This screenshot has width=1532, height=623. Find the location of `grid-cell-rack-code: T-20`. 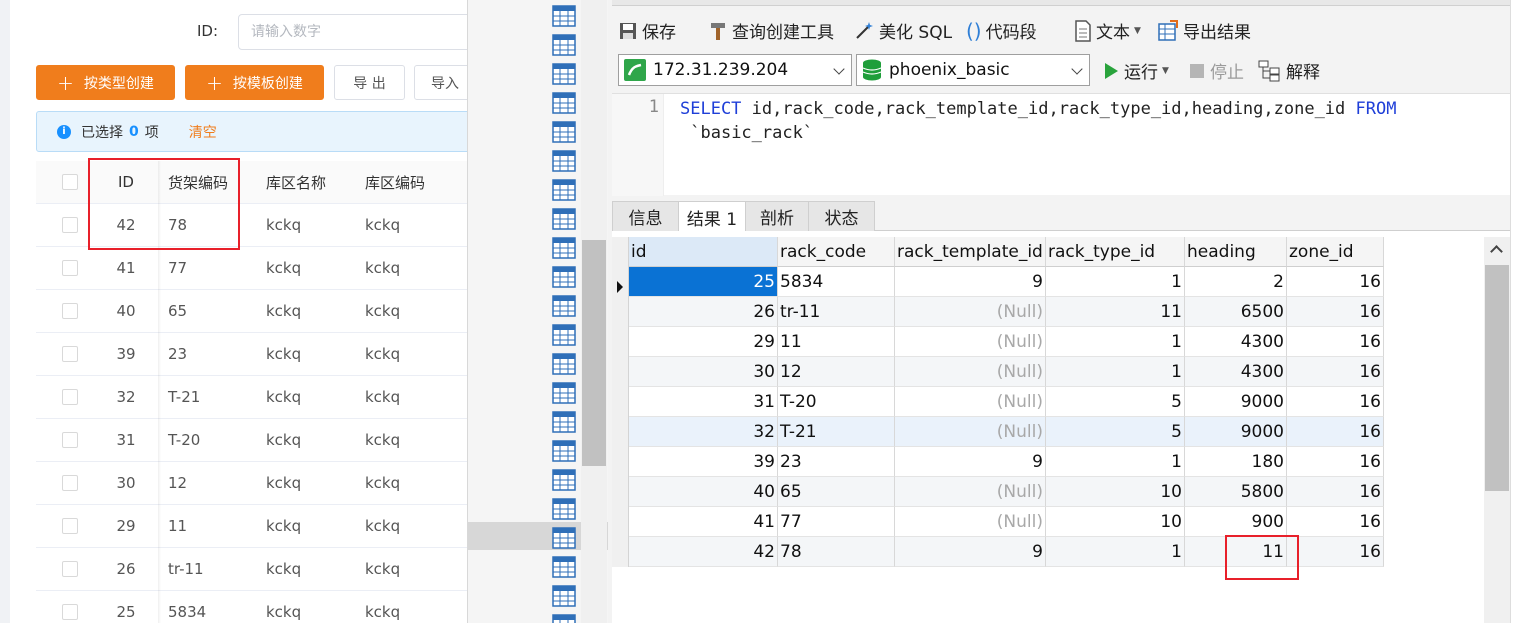

grid-cell-rack-code: T-20 is located at coordinates (836, 402).